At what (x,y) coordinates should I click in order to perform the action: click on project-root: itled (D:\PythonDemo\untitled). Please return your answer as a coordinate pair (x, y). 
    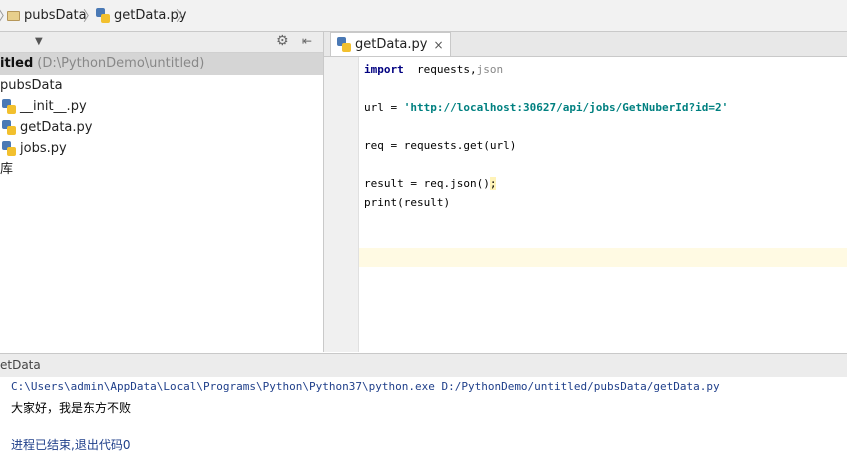
    Looking at the image, I should click on (161, 64).